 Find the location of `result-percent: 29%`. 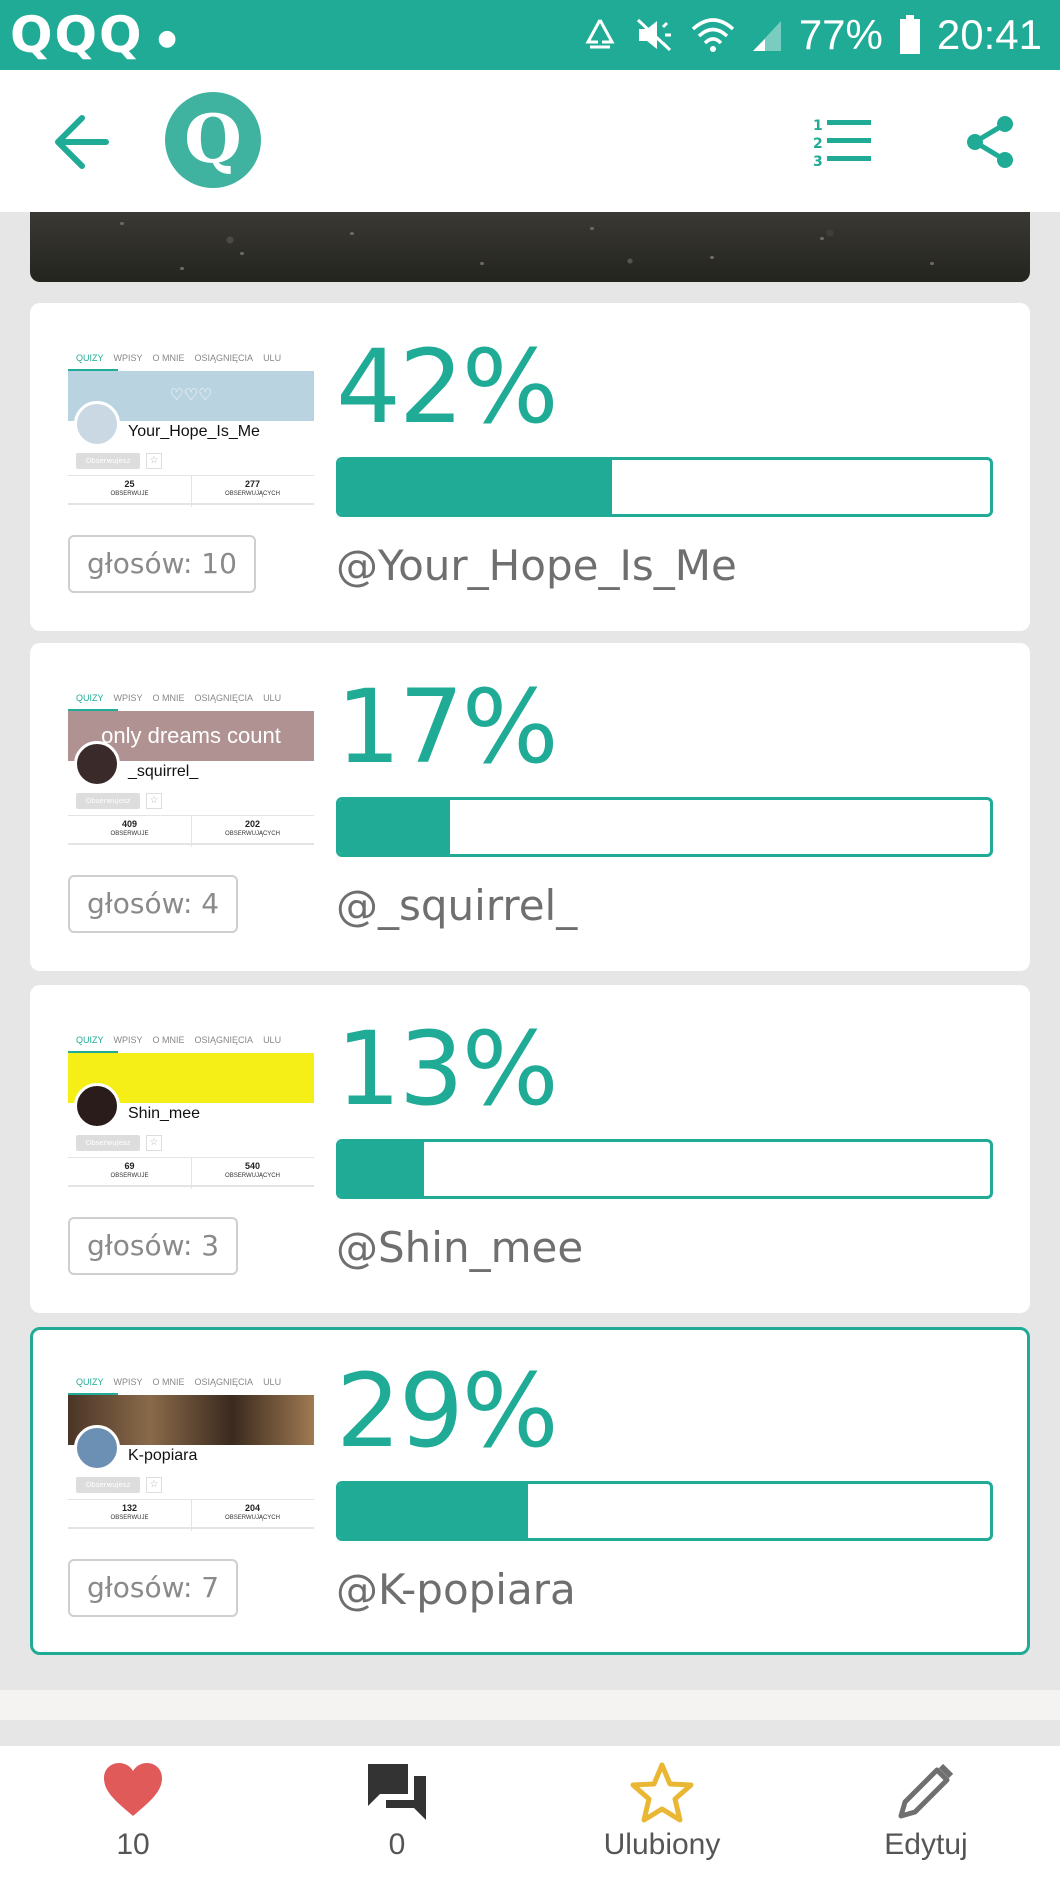

result-percent: 29% is located at coordinates (447, 1411).